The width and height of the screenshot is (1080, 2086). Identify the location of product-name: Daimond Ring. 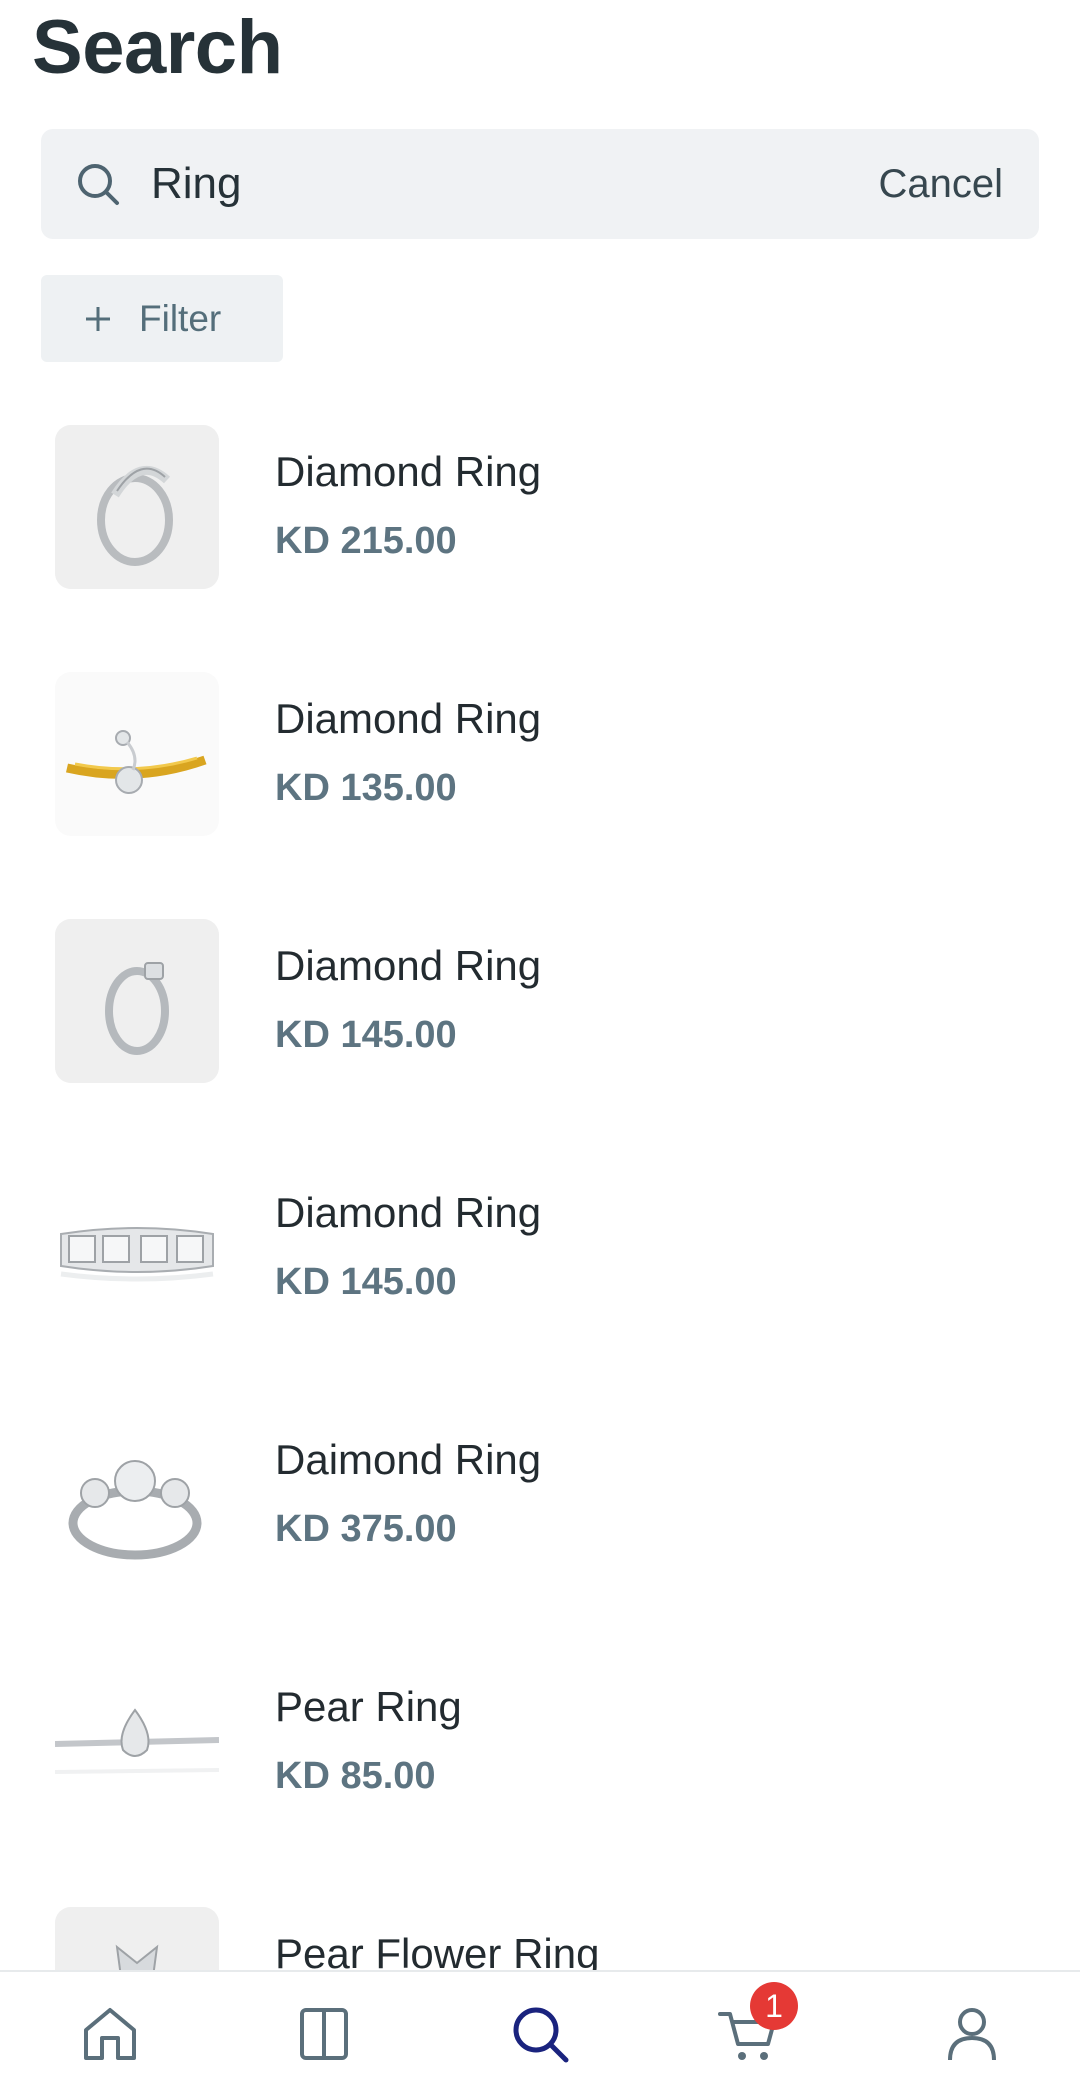
(408, 1459).